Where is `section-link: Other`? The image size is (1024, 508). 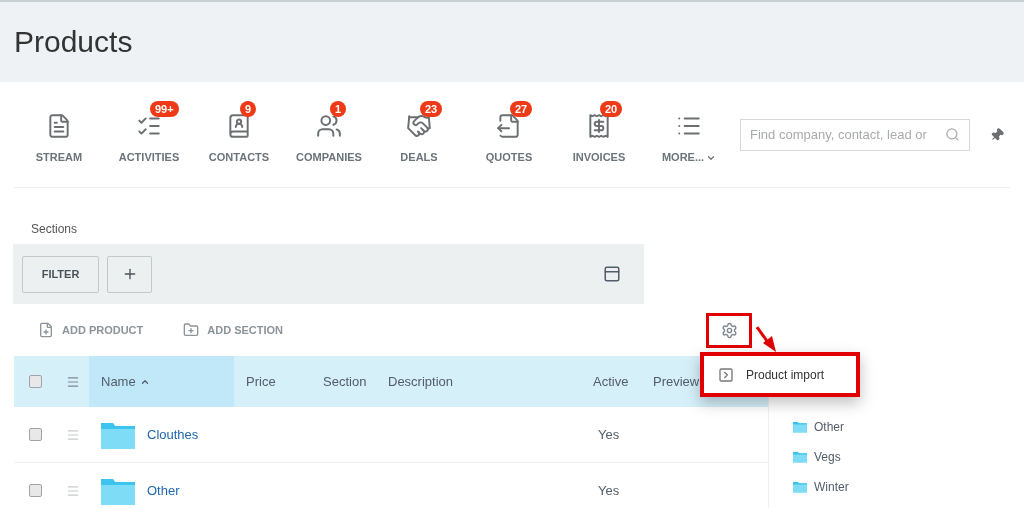
section-link: Other is located at coordinates (163, 490).